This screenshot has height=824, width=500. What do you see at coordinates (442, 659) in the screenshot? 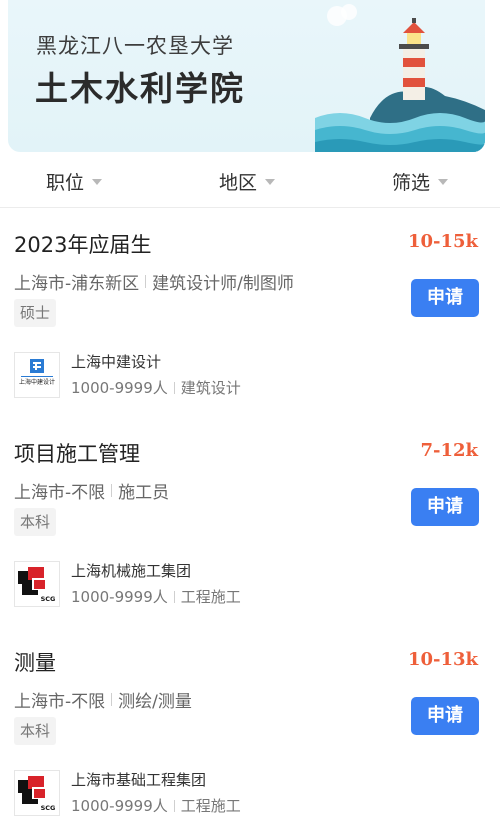
I see `salary: 10-13k` at bounding box center [442, 659].